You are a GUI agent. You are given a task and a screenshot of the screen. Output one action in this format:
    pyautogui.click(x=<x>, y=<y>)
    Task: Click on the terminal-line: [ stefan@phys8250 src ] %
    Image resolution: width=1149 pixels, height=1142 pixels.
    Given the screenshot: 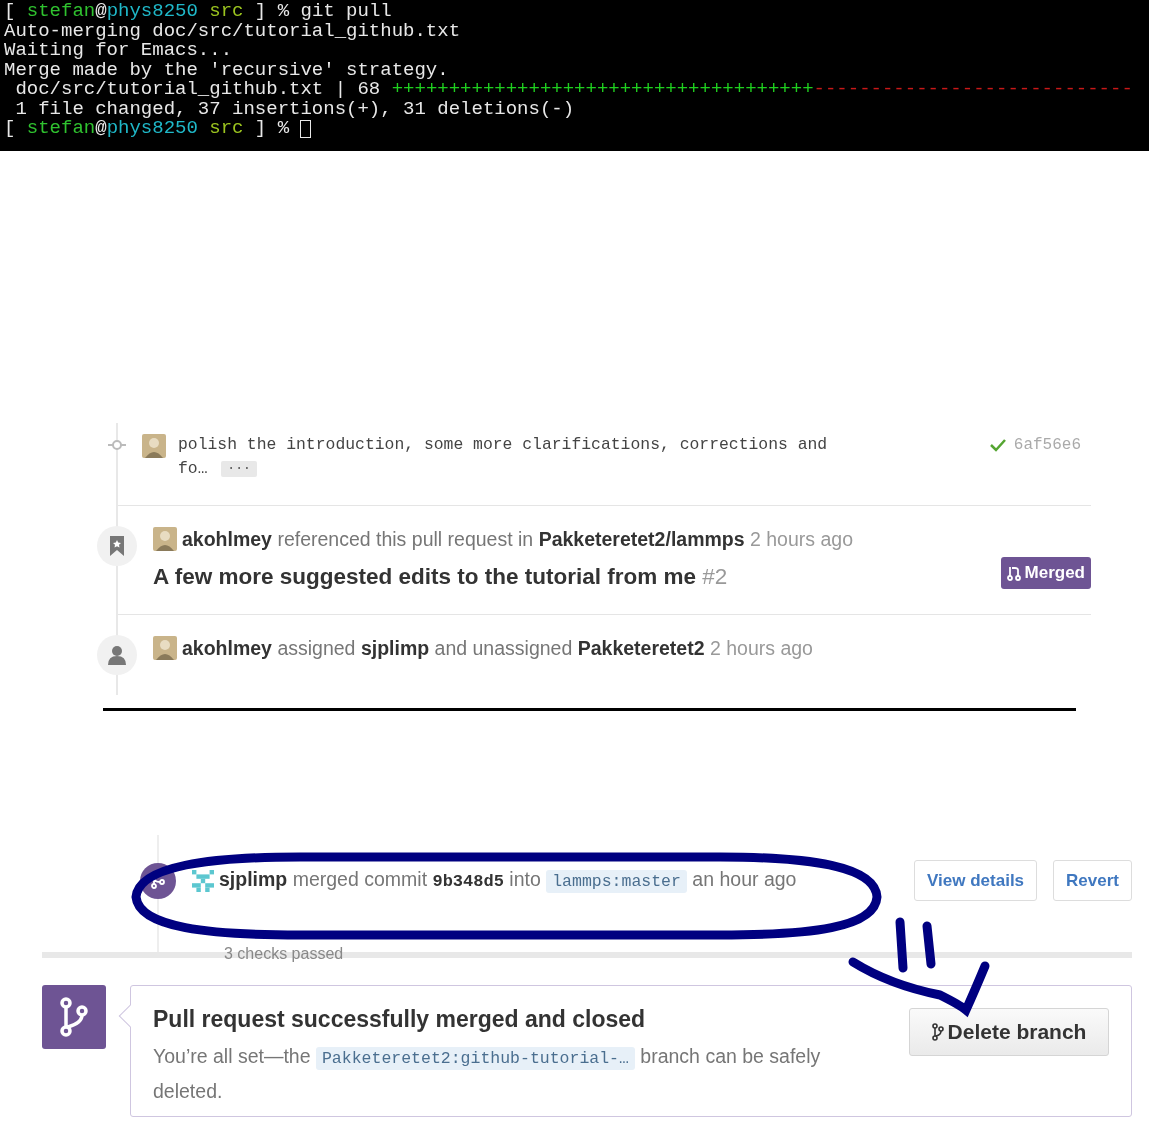 What is the action you would take?
    pyautogui.click(x=147, y=129)
    